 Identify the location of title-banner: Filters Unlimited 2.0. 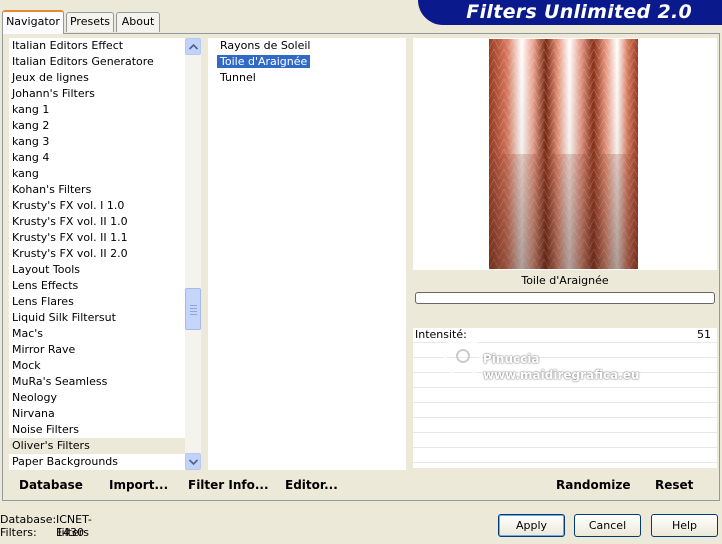
(570, 12).